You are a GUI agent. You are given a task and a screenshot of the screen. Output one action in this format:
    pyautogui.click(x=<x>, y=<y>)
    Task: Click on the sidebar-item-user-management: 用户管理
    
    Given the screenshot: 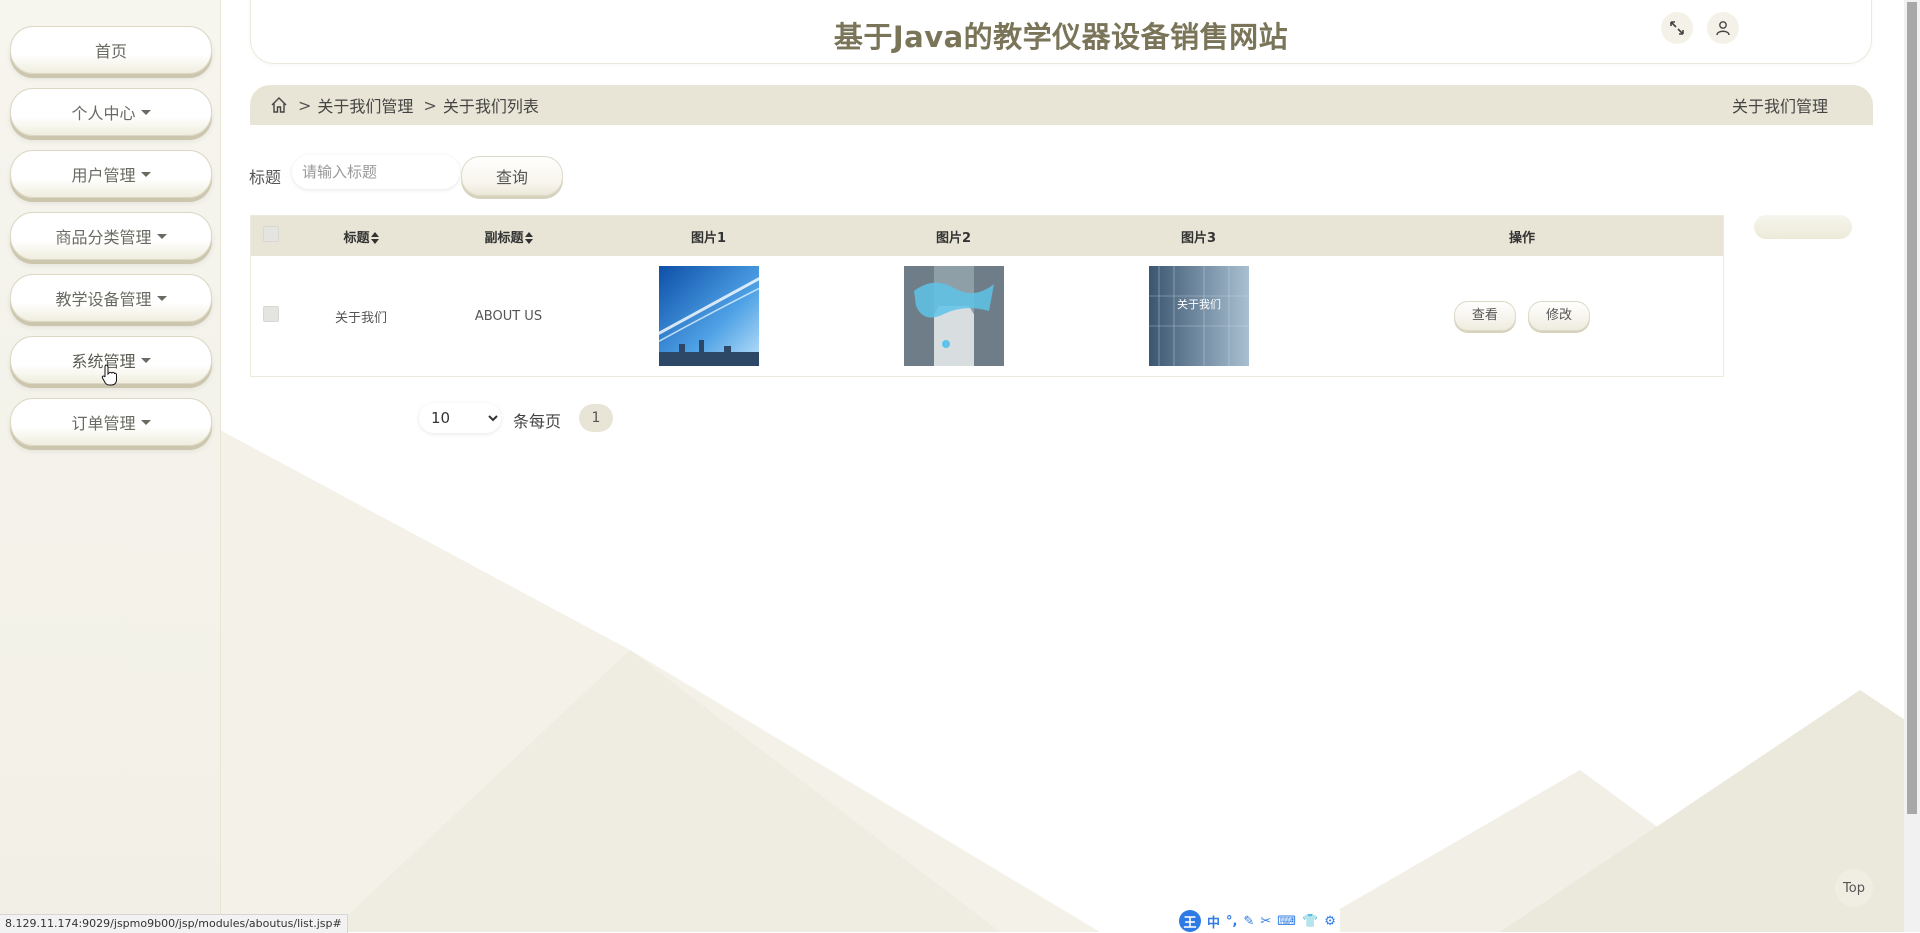 What is the action you would take?
    pyautogui.click(x=111, y=174)
    